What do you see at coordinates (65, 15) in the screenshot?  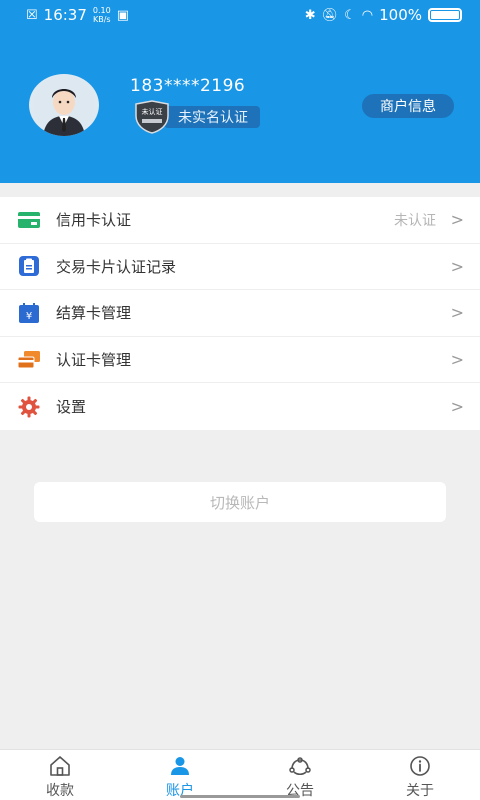 I see `status-time: 16:37` at bounding box center [65, 15].